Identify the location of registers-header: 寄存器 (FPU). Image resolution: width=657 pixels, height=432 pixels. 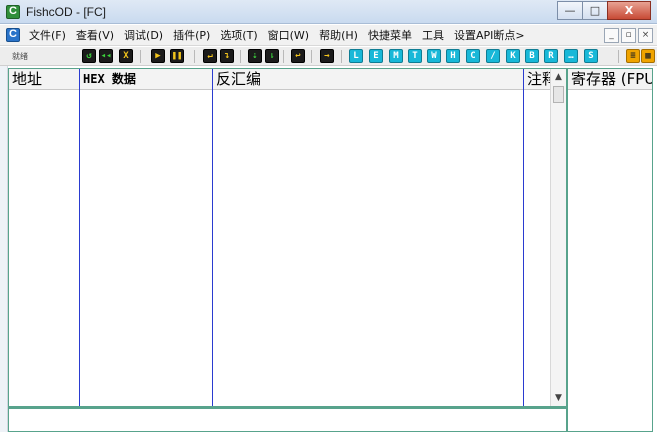
(610, 79).